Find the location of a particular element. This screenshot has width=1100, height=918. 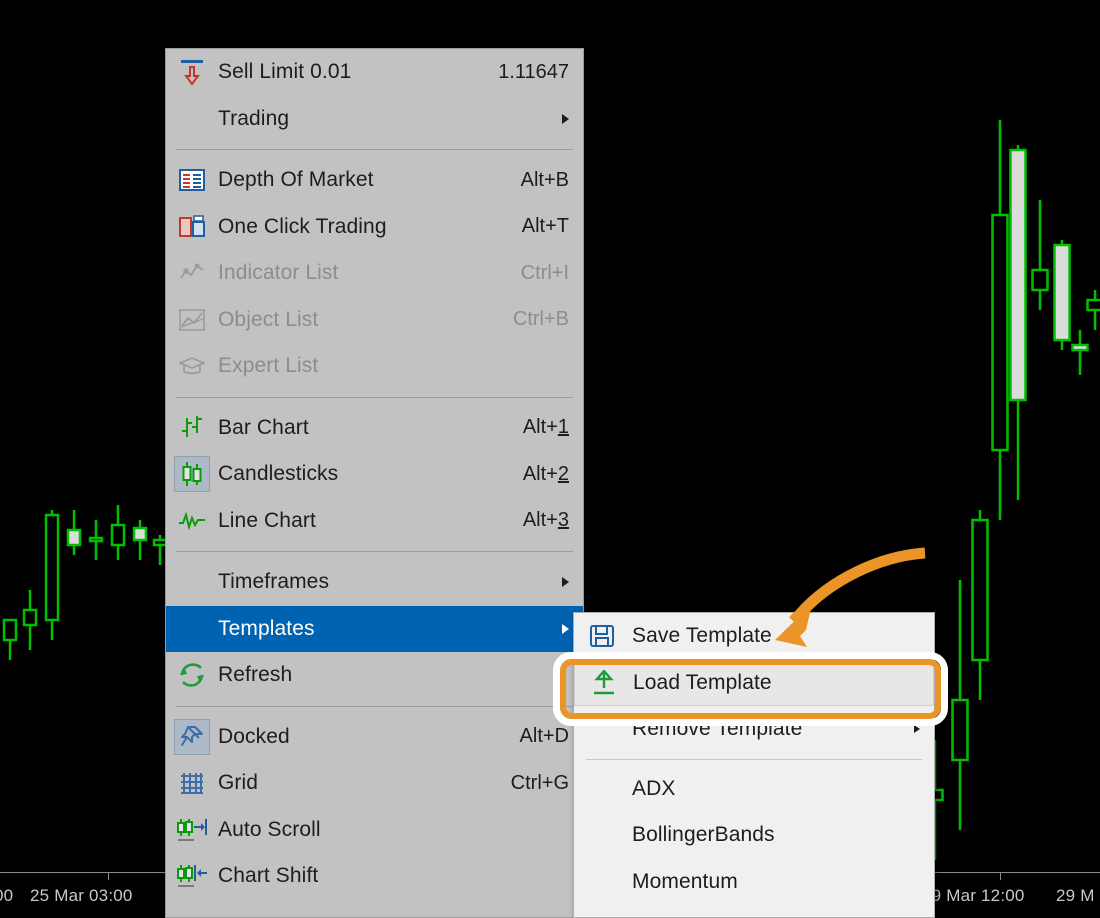

menu-item-grid: Grid Ctrl+G is located at coordinates (374, 783).